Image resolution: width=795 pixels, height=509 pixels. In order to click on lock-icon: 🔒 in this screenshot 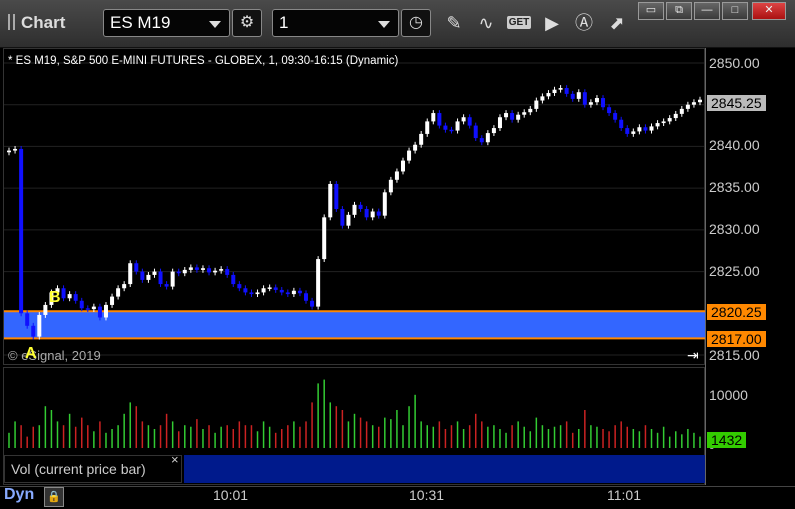, I will do `click(54, 497)`.